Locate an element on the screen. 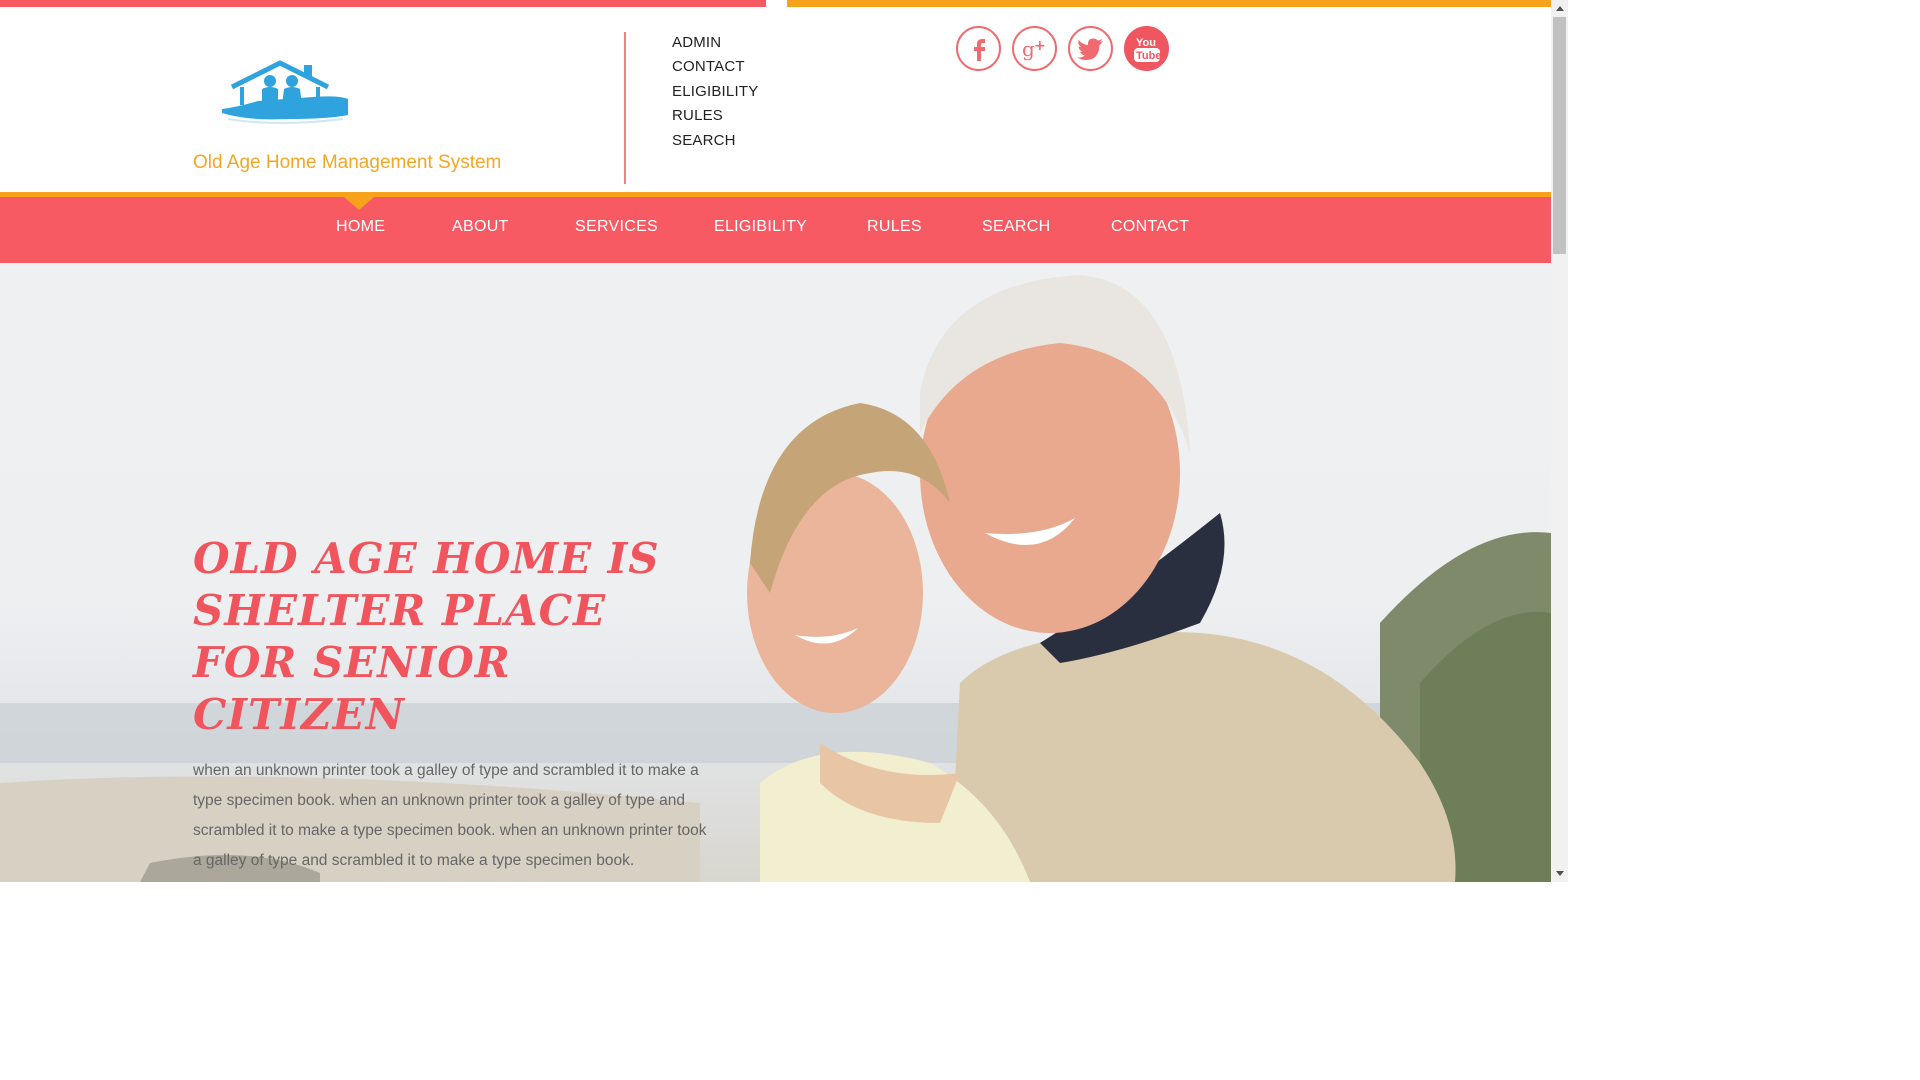 The height and width of the screenshot is (1080, 1920). nav-eligibility: ELIGIBILITY is located at coordinates (760, 227).